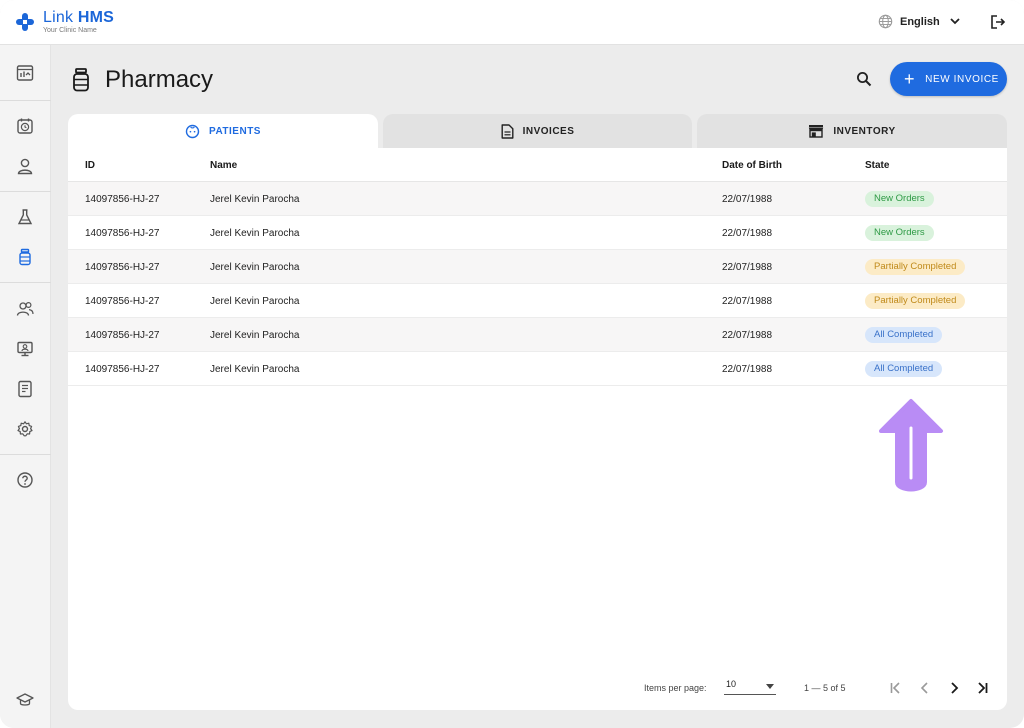 The height and width of the screenshot is (728, 1024). I want to click on sidebar-item-dashboard, so click(25, 73).